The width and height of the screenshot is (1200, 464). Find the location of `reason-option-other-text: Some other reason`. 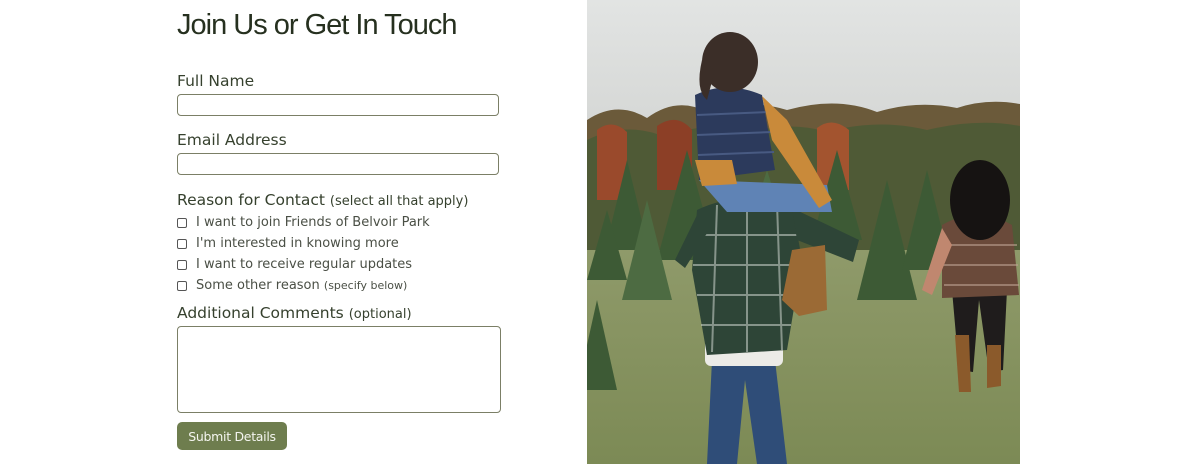

reason-option-other-text: Some other reason is located at coordinates (258, 285).